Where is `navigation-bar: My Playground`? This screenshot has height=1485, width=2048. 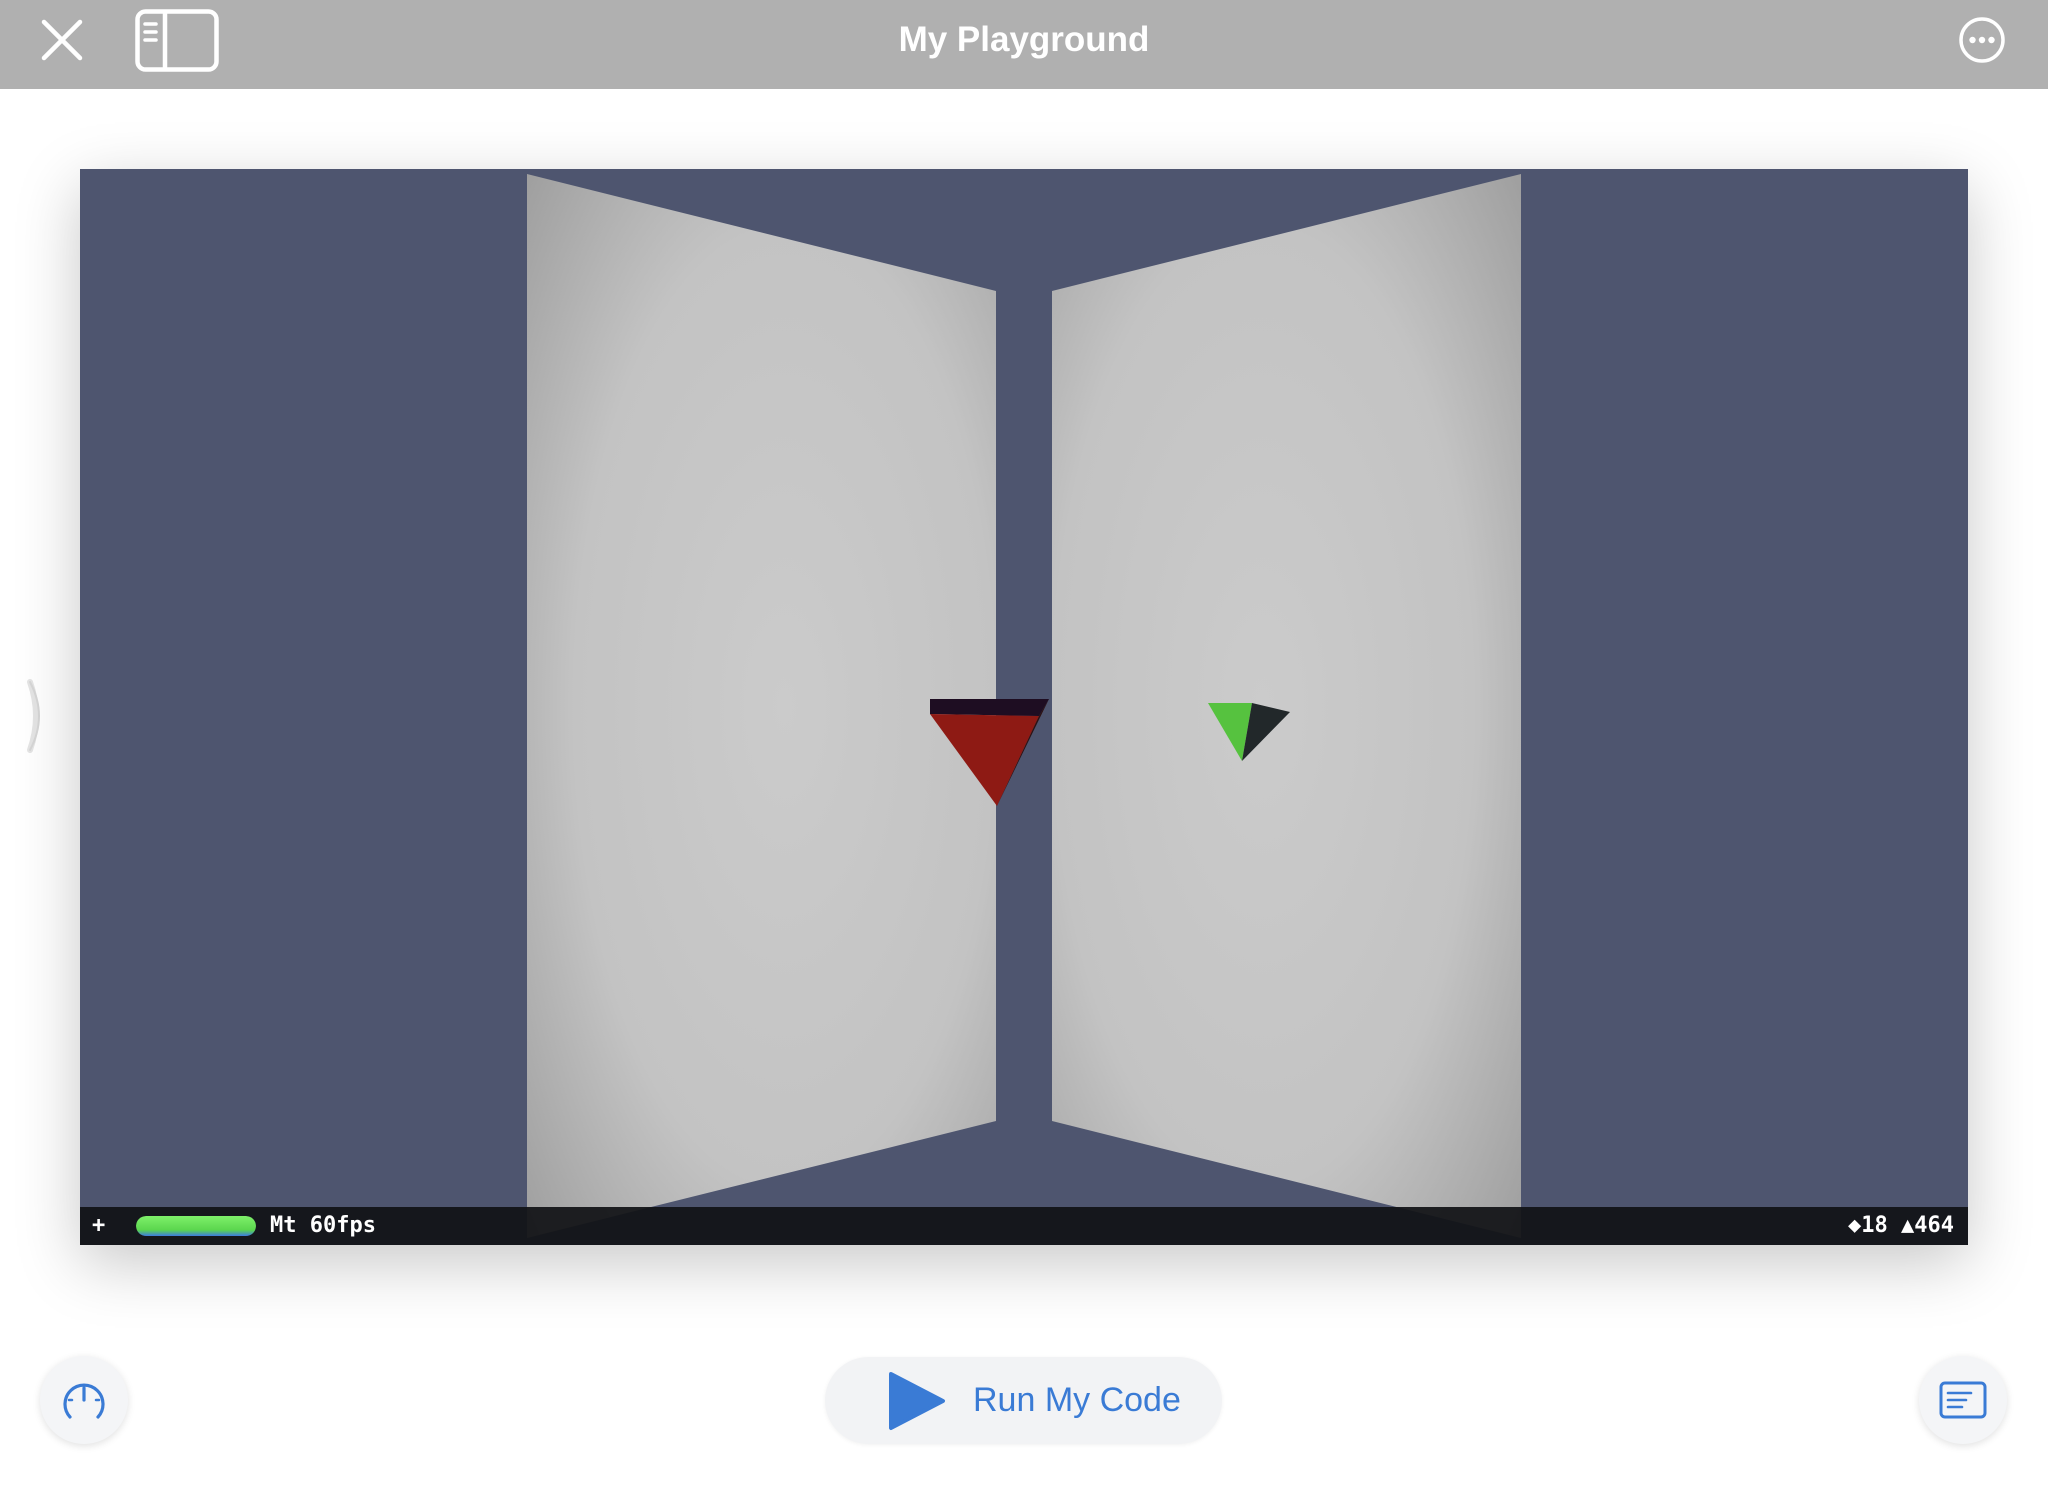
navigation-bar: My Playground is located at coordinates (1024, 44).